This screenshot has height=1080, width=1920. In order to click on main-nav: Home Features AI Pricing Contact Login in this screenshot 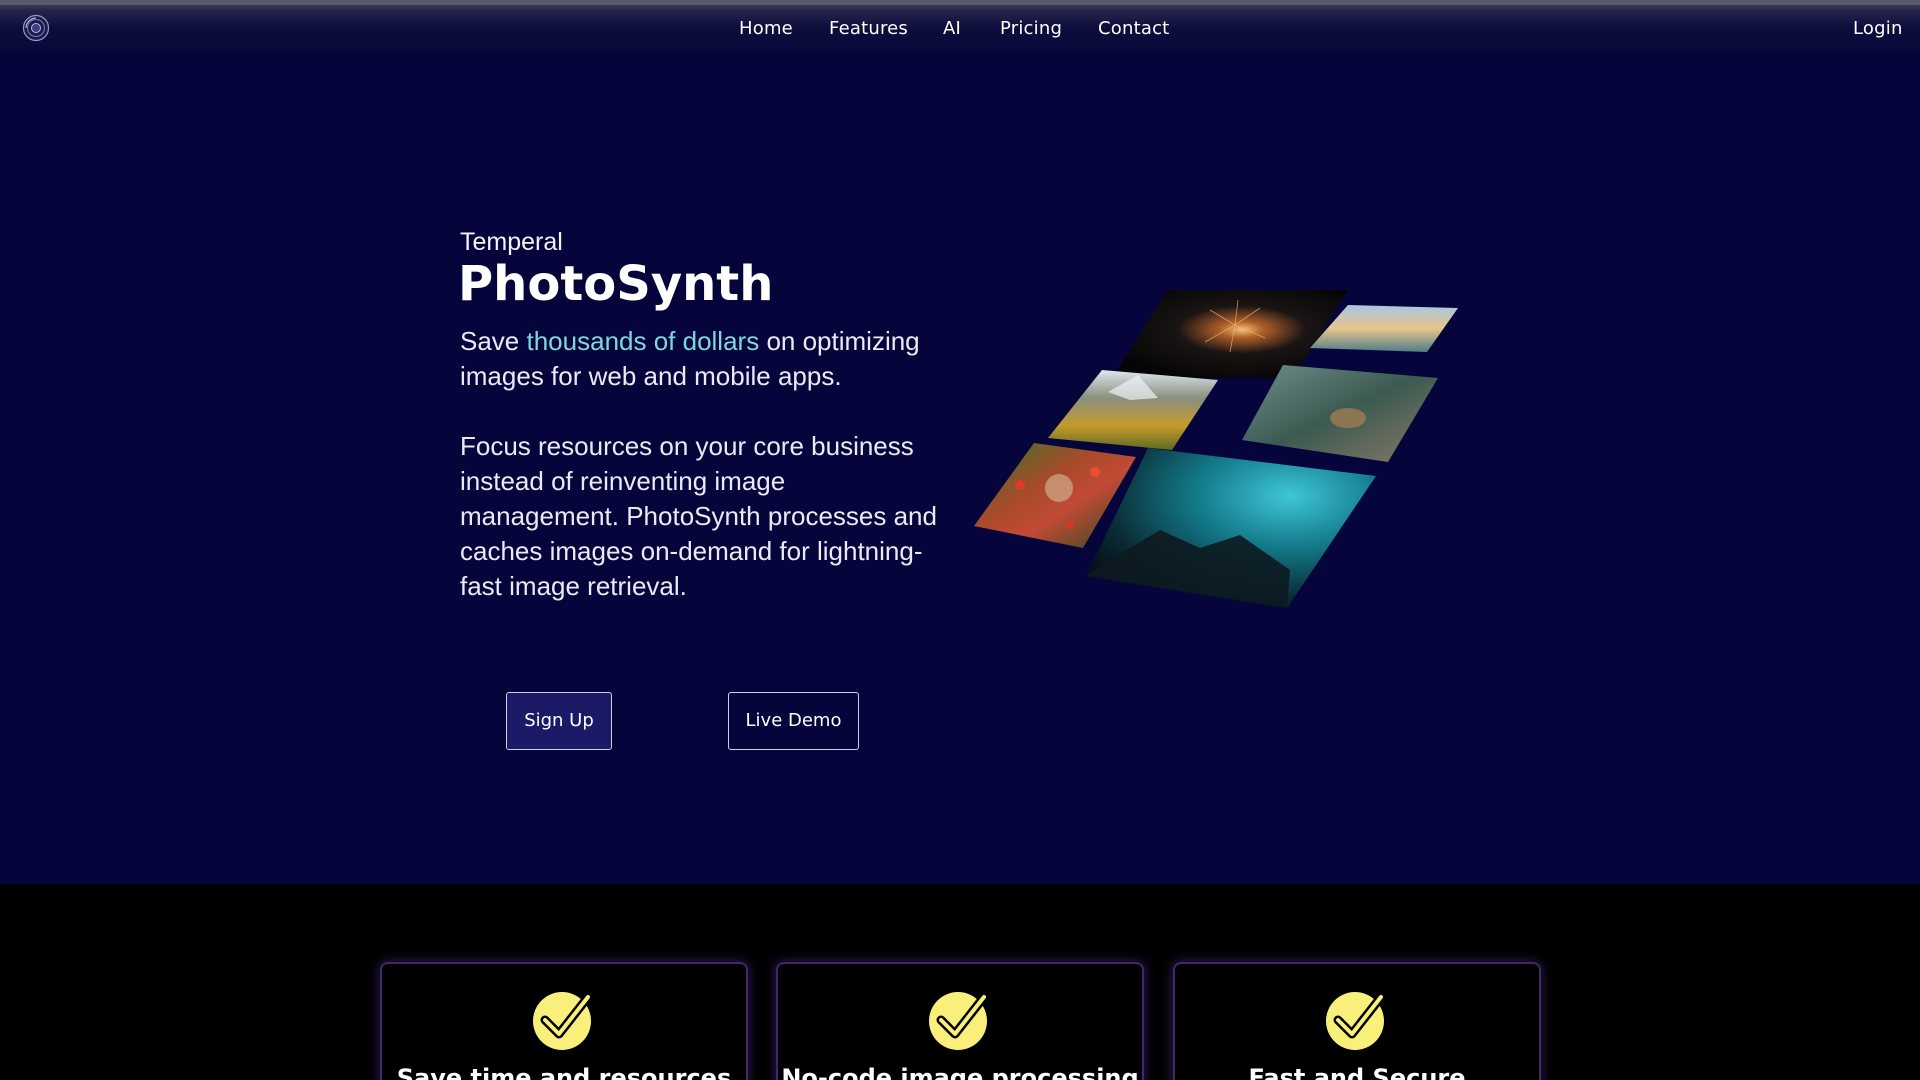, I will do `click(960, 31)`.